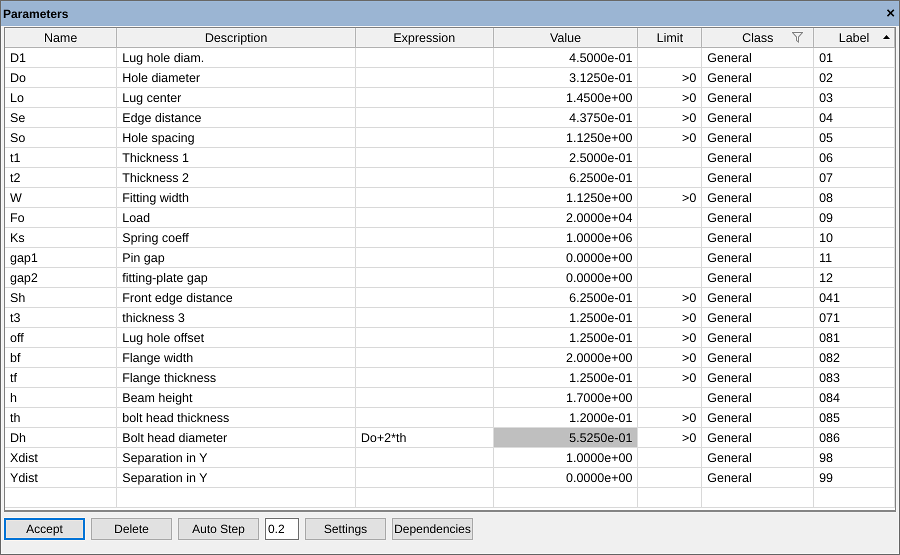 The width and height of the screenshot is (900, 555). I want to click on table-cell: fitting-plate gap, so click(236, 278).